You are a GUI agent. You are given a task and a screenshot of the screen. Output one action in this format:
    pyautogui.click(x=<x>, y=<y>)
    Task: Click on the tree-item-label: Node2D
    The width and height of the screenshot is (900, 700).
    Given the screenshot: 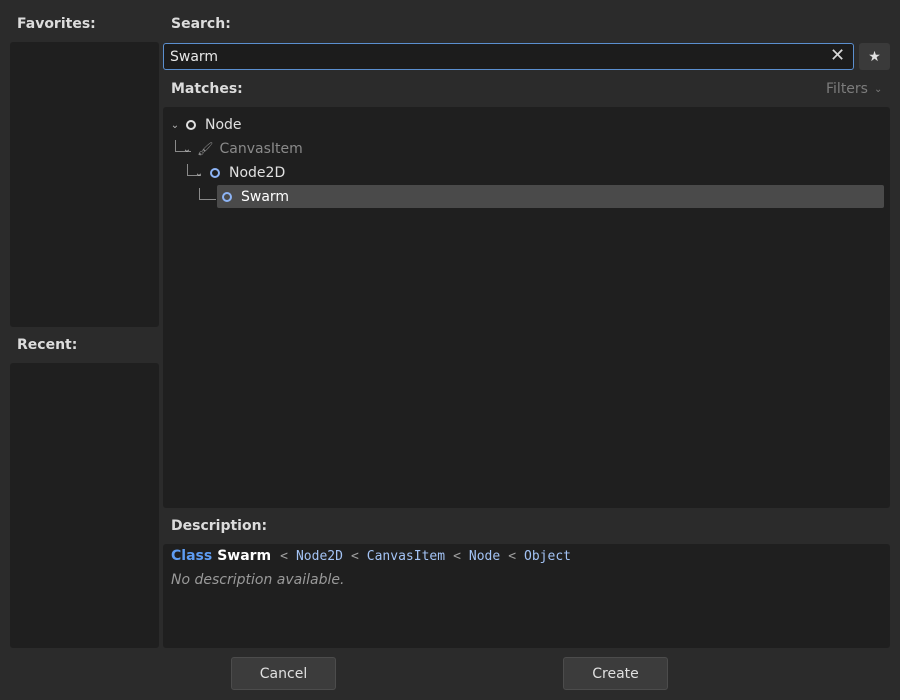 What is the action you would take?
    pyautogui.click(x=257, y=173)
    